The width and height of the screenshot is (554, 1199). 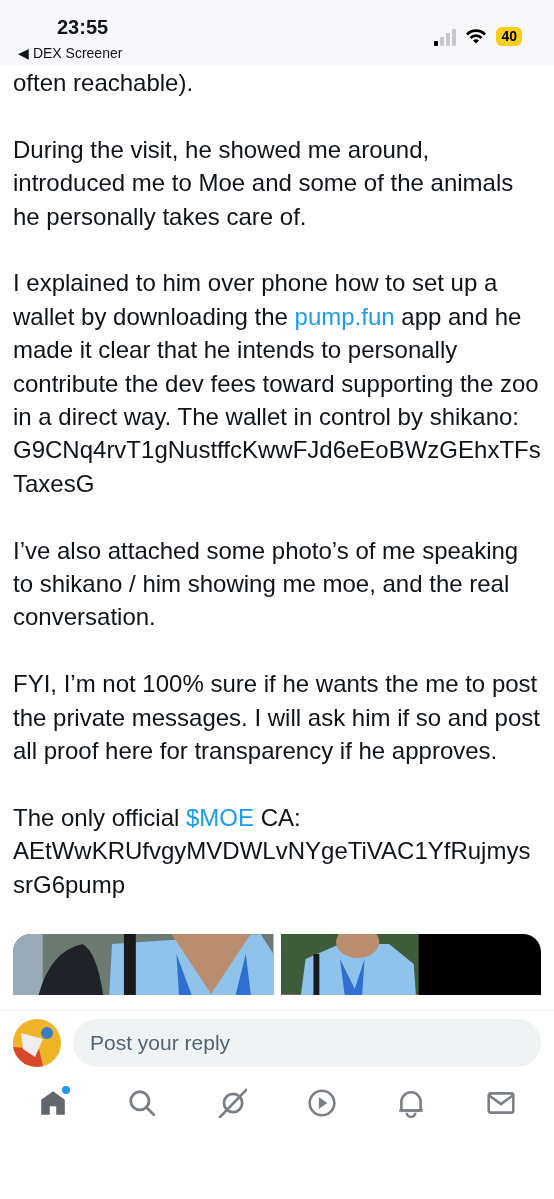 I want to click on post-paragraph: FYI, I’m not 100% sure if he wants the me to post the private messages. I will ask him if so and post all proof here for transparency if he approves., so click(x=277, y=718).